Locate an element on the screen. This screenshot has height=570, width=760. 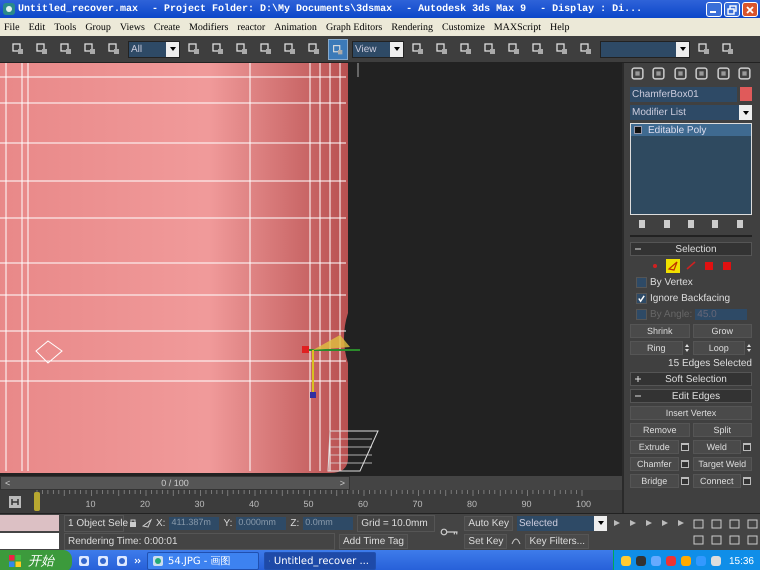
menu-item: Views is located at coordinates (132, 27).